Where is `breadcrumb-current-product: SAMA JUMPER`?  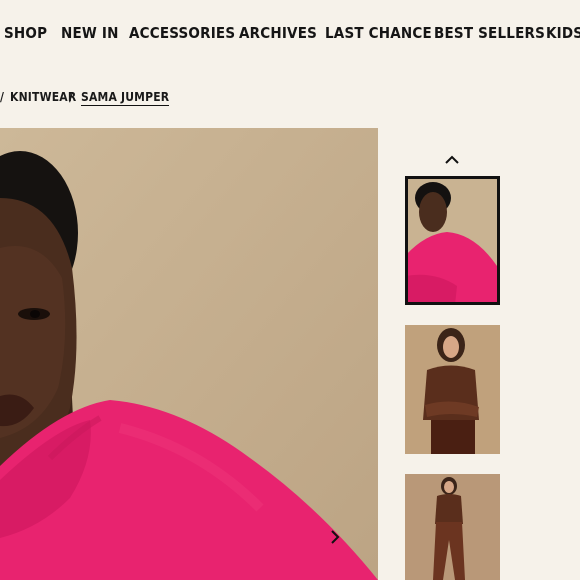
breadcrumb-current-product: SAMA JUMPER is located at coordinates (125, 98).